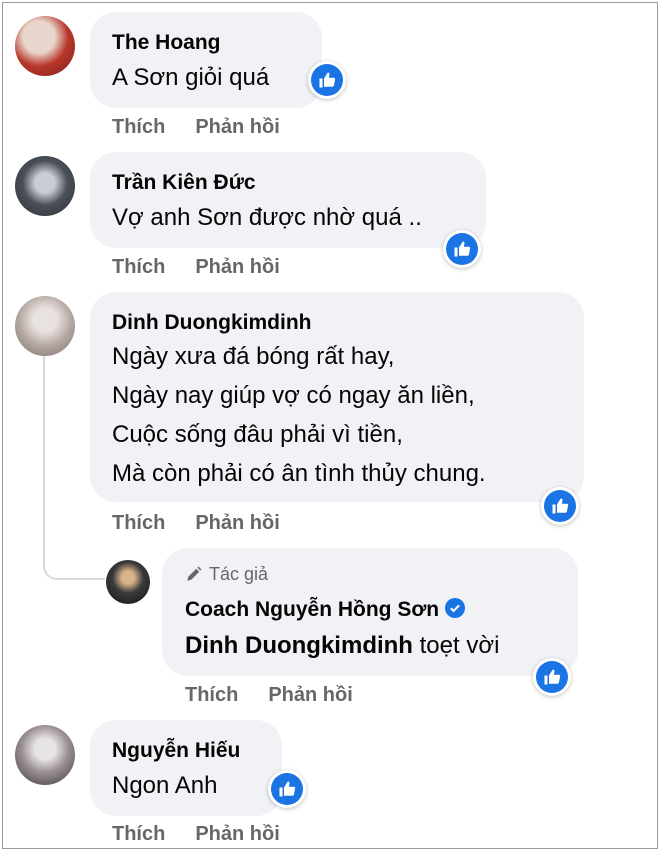 The image size is (660, 851). I want to click on verified-check-icon, so click(455, 608).